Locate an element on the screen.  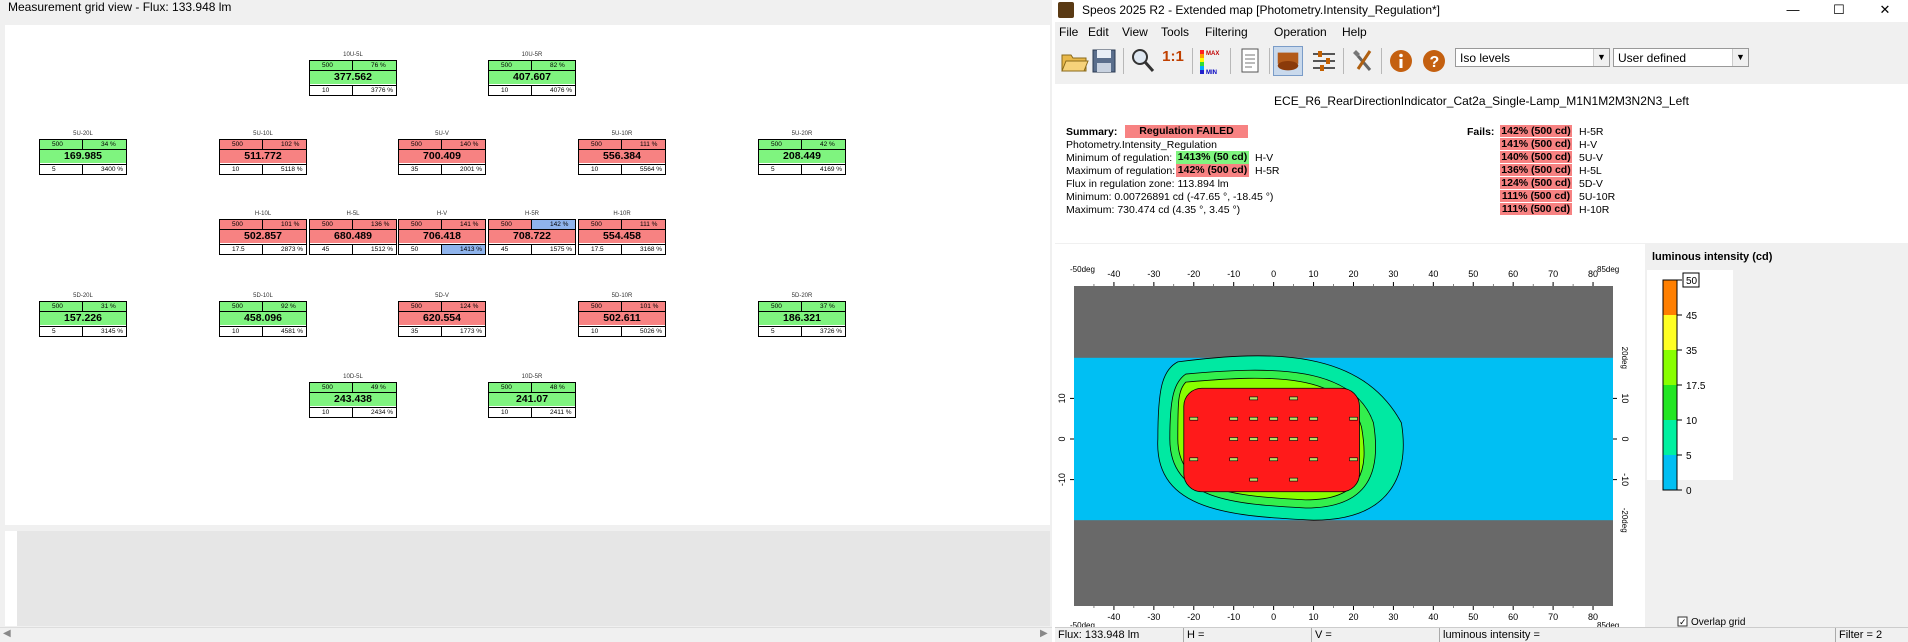
grid-cell: 5D-20R 500 37 % 186.321 5 3726 % is located at coordinates (802, 315).